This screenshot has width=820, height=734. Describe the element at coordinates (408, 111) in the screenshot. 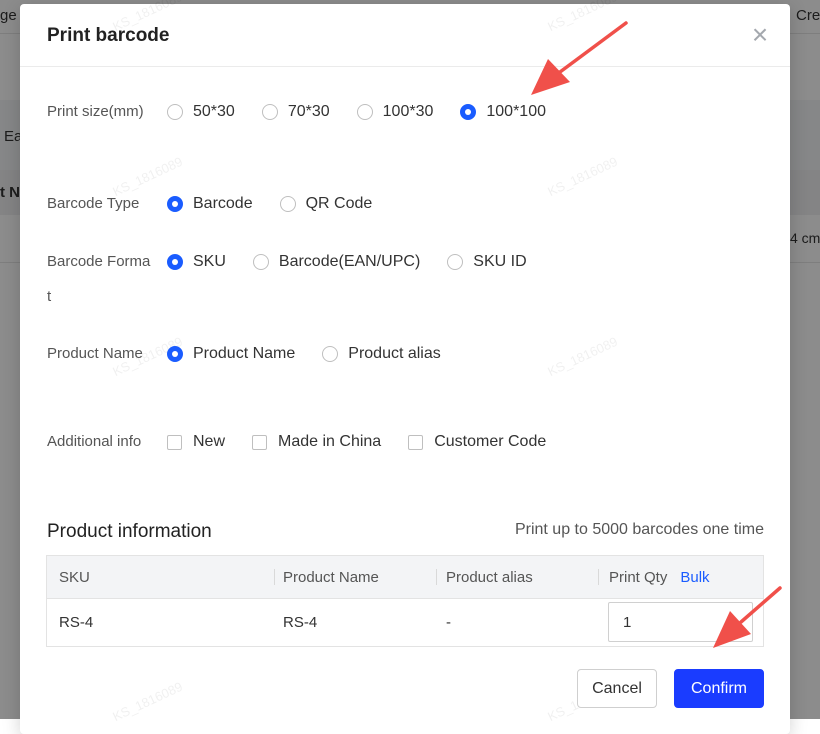

I see `option-label: 100*30` at that location.